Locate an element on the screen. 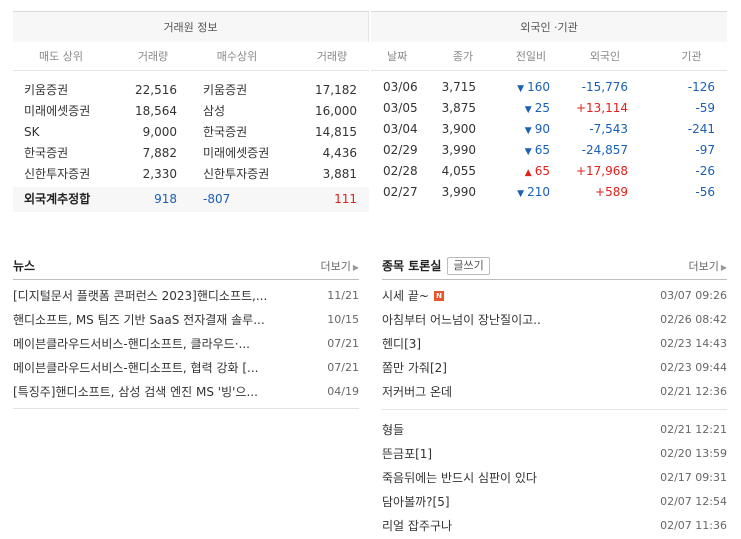 This screenshot has height=539, width=741. buy-broker-name: 미래에셋증권 is located at coordinates (232, 153).